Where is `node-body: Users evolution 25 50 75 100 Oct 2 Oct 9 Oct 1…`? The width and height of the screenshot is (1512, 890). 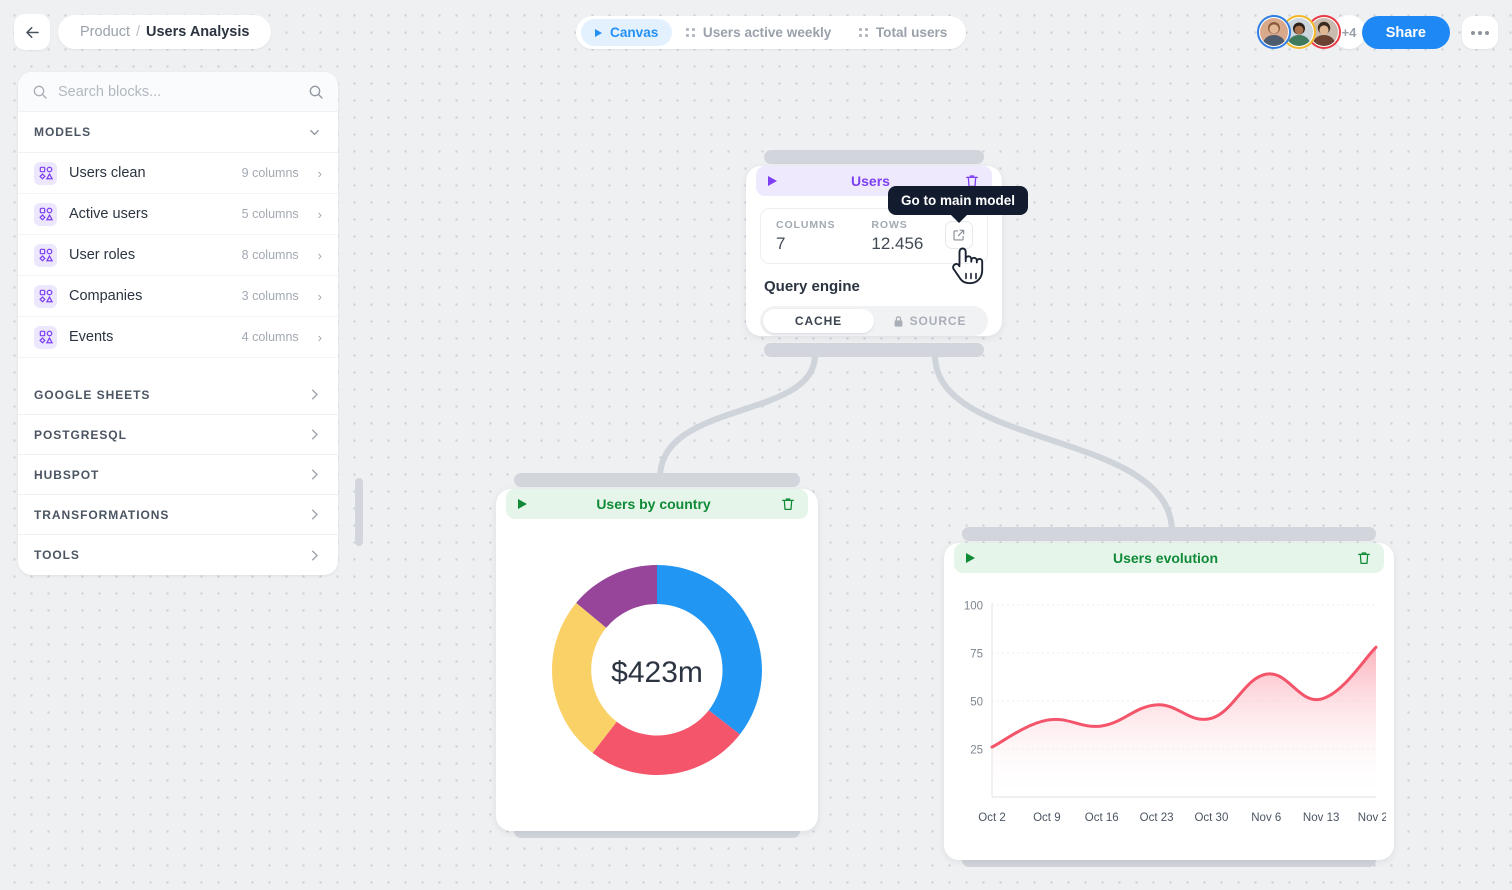 node-body: Users evolution 25 50 75 100 Oct 2 Oct 9 Oct 1… is located at coordinates (1169, 701).